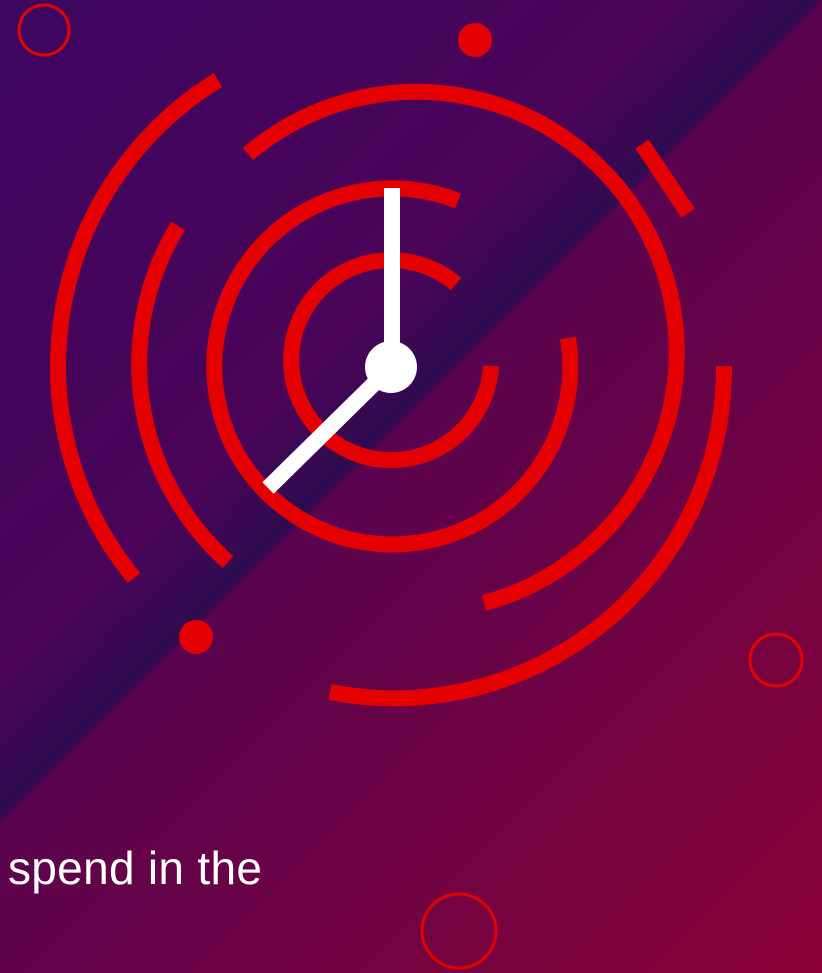  What do you see at coordinates (665, 178) in the screenshot?
I see `clock-ring-4-fragment` at bounding box center [665, 178].